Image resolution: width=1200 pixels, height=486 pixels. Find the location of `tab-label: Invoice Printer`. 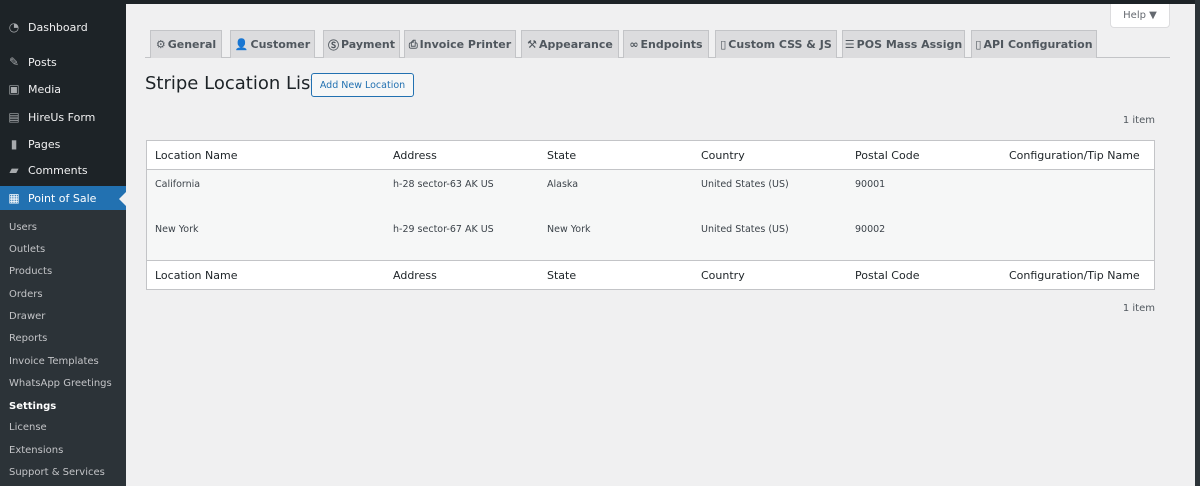

tab-label: Invoice Printer is located at coordinates (465, 44).